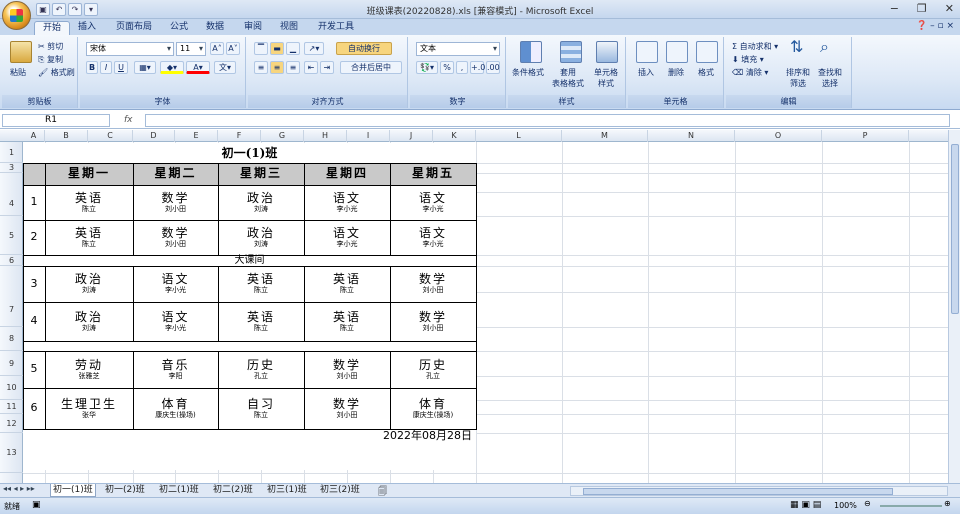 Image resolution: width=960 pixels, height=514 pixels. I want to click on align-center-button: ≡, so click(277, 67).